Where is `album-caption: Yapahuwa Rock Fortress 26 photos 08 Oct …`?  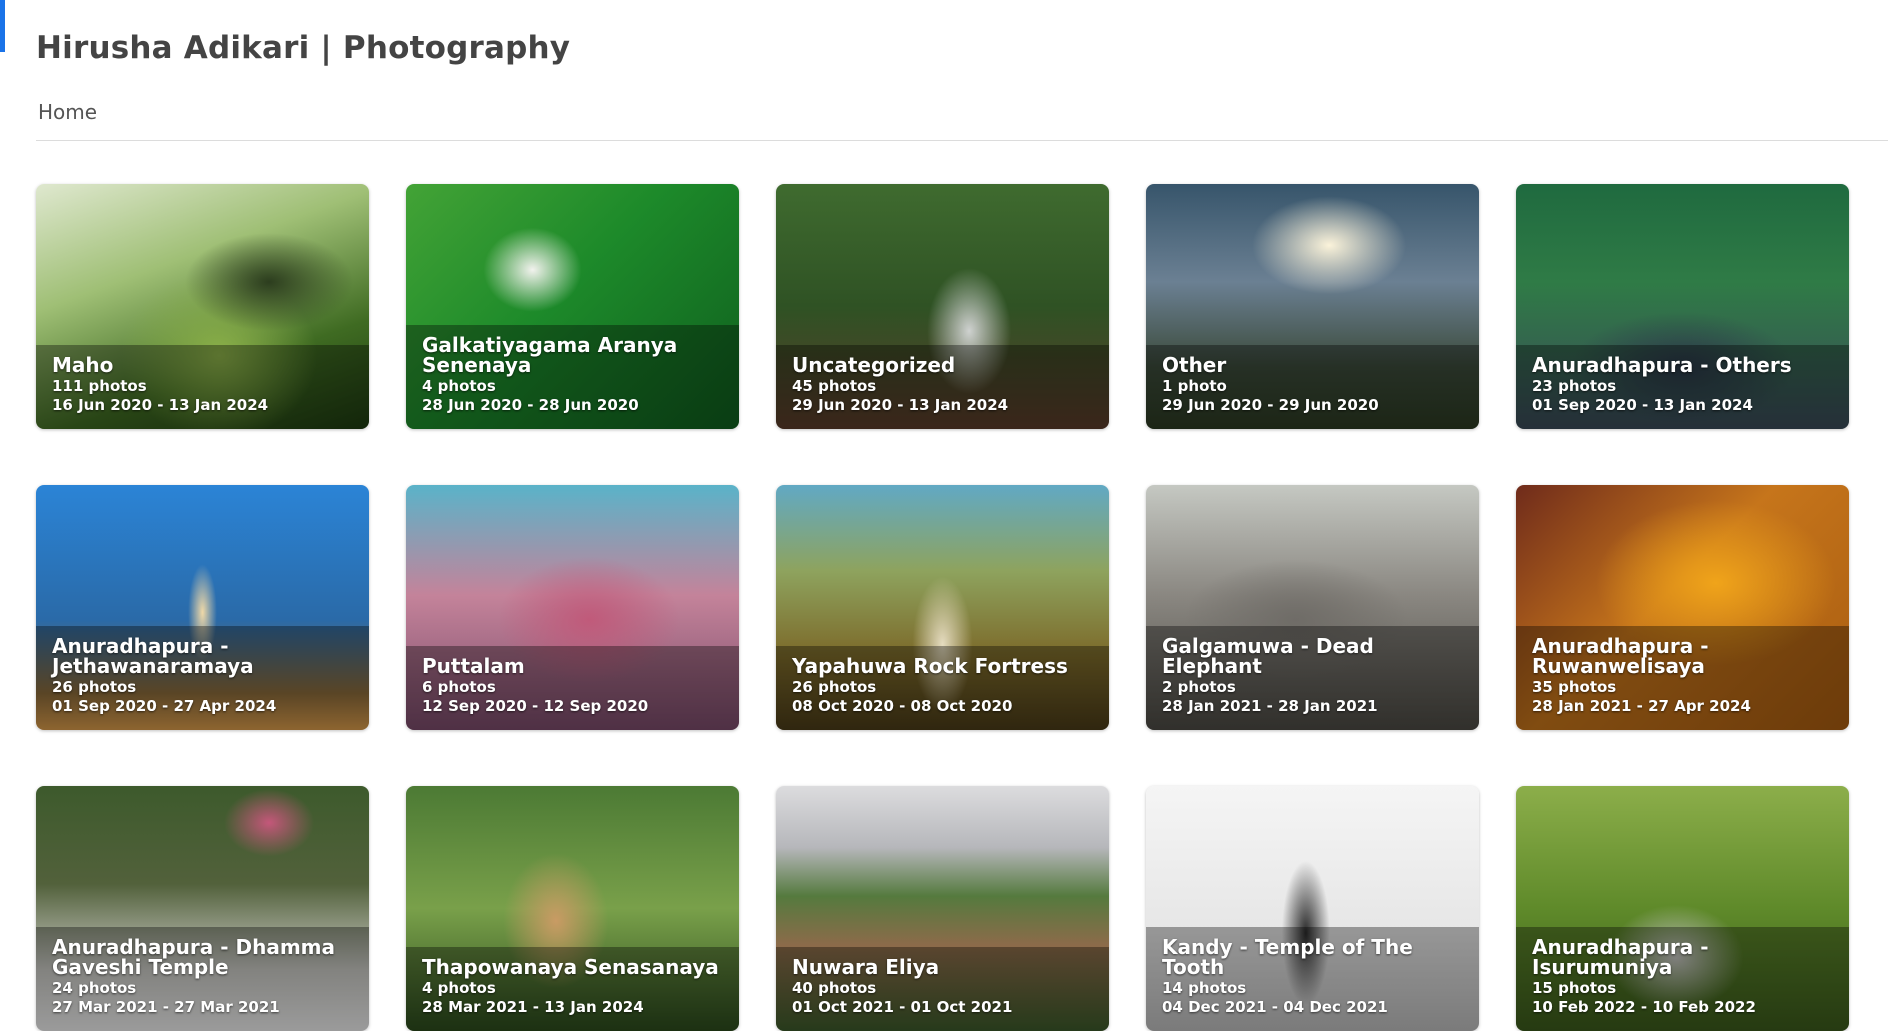 album-caption: Yapahuwa Rock Fortress 26 photos 08 Oct … is located at coordinates (942, 688).